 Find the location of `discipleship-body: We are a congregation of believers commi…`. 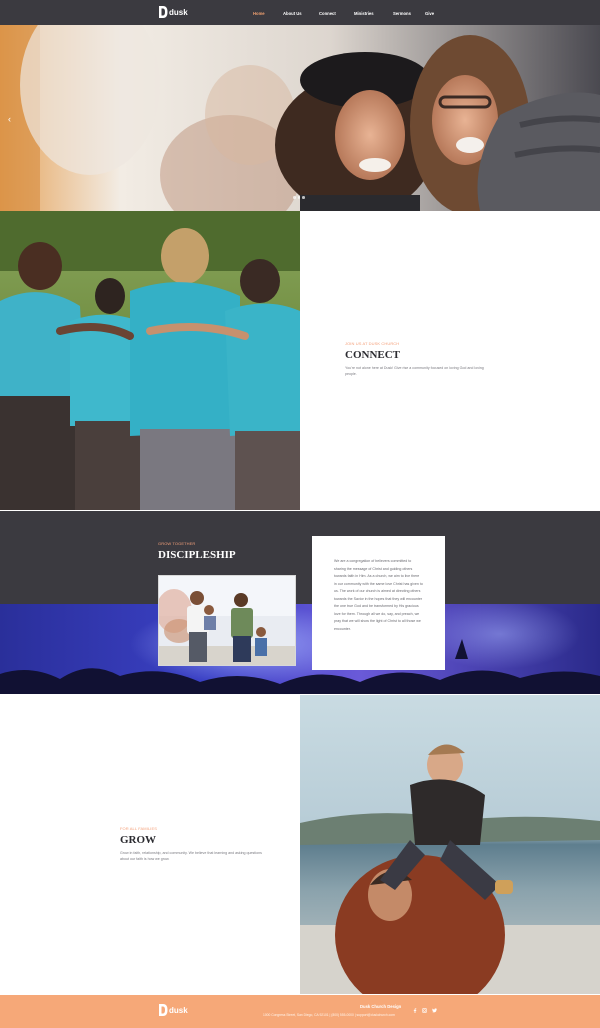

discipleship-body: We are a congregation of believers commi… is located at coordinates (378, 595).